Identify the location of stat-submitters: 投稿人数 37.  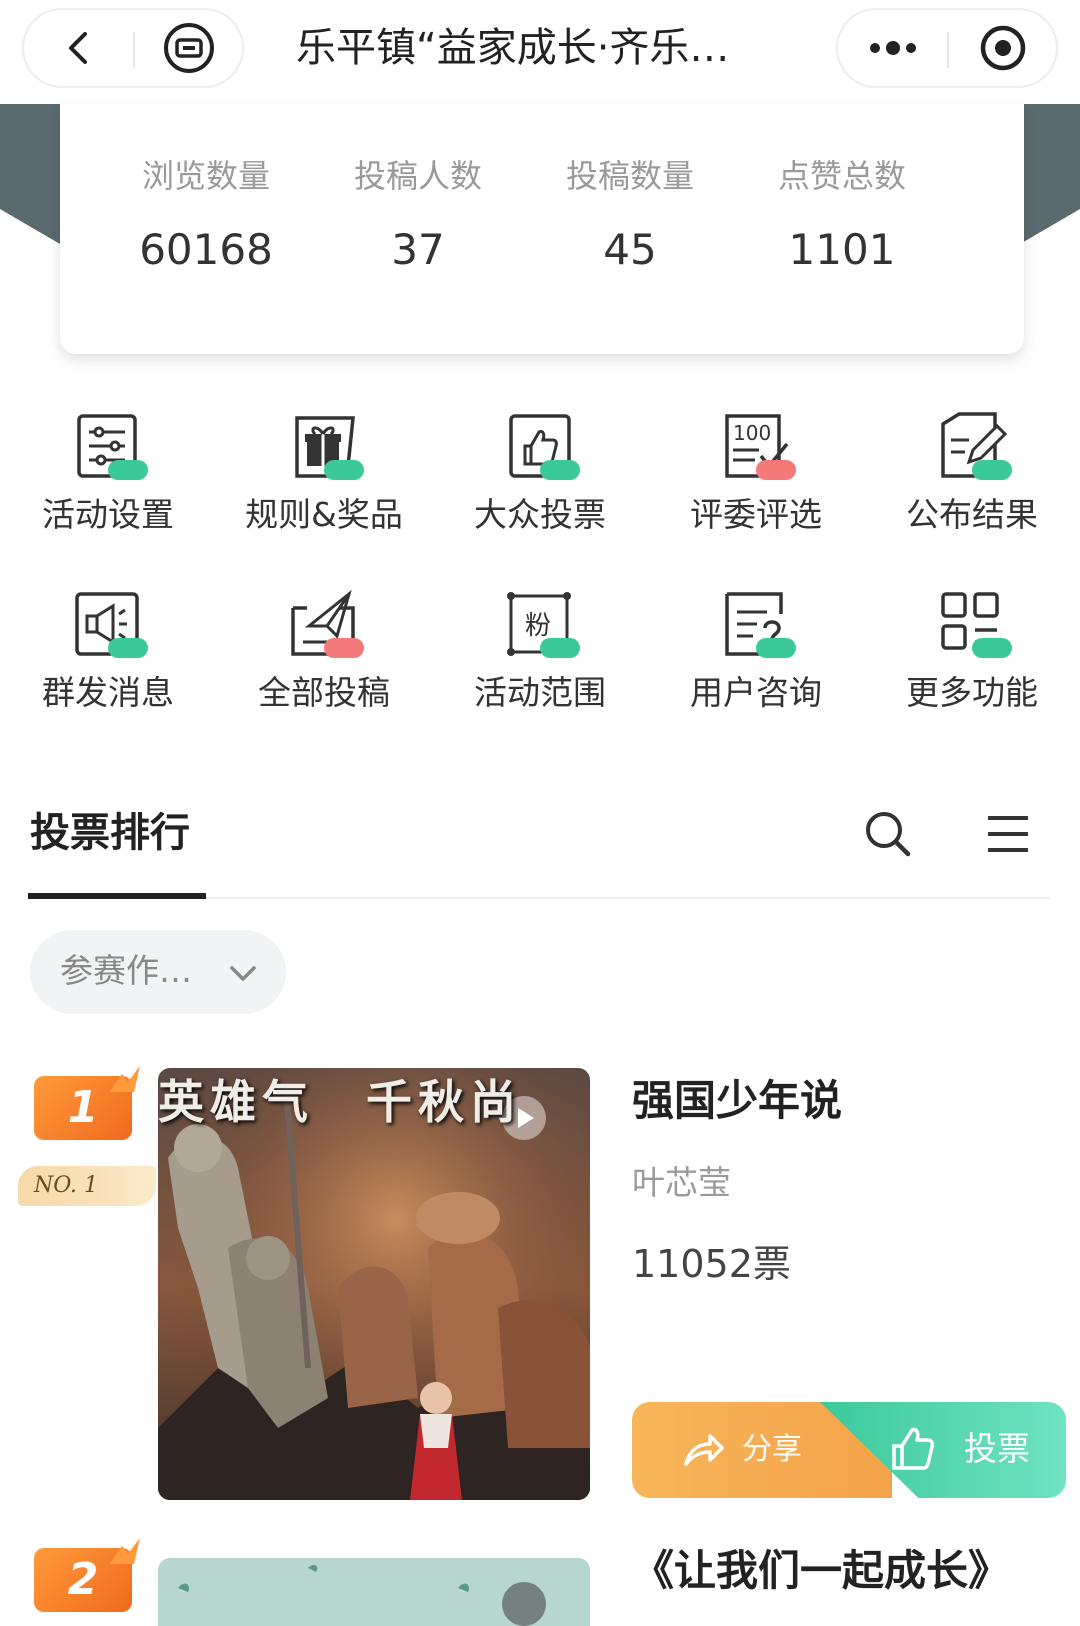
(418, 217).